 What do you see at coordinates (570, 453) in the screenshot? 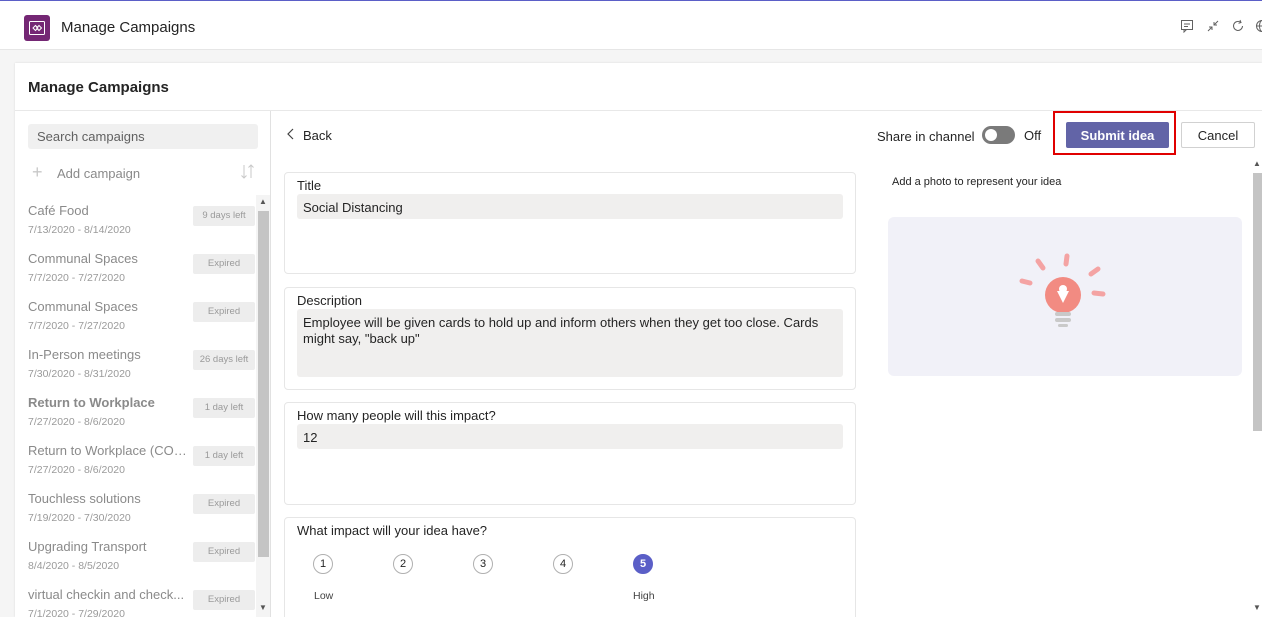
I see `people-impact-card: How many people will this impact? 12` at bounding box center [570, 453].